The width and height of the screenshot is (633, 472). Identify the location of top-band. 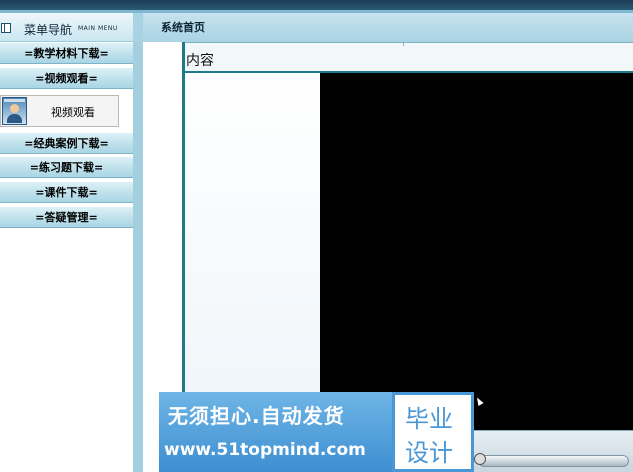
(316, 6).